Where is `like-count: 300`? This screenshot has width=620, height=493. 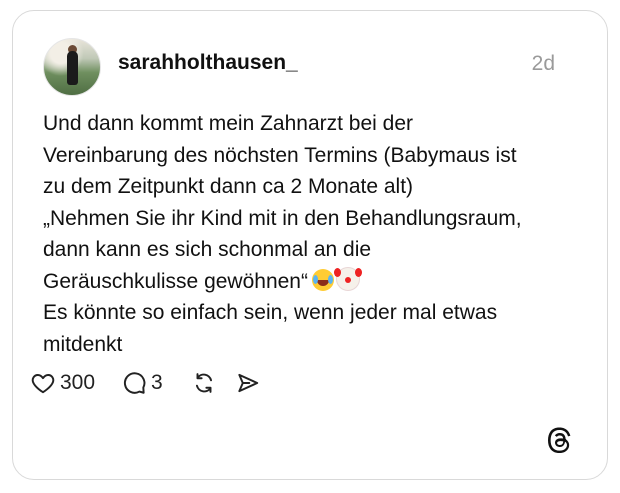
like-count: 300 is located at coordinates (78, 382).